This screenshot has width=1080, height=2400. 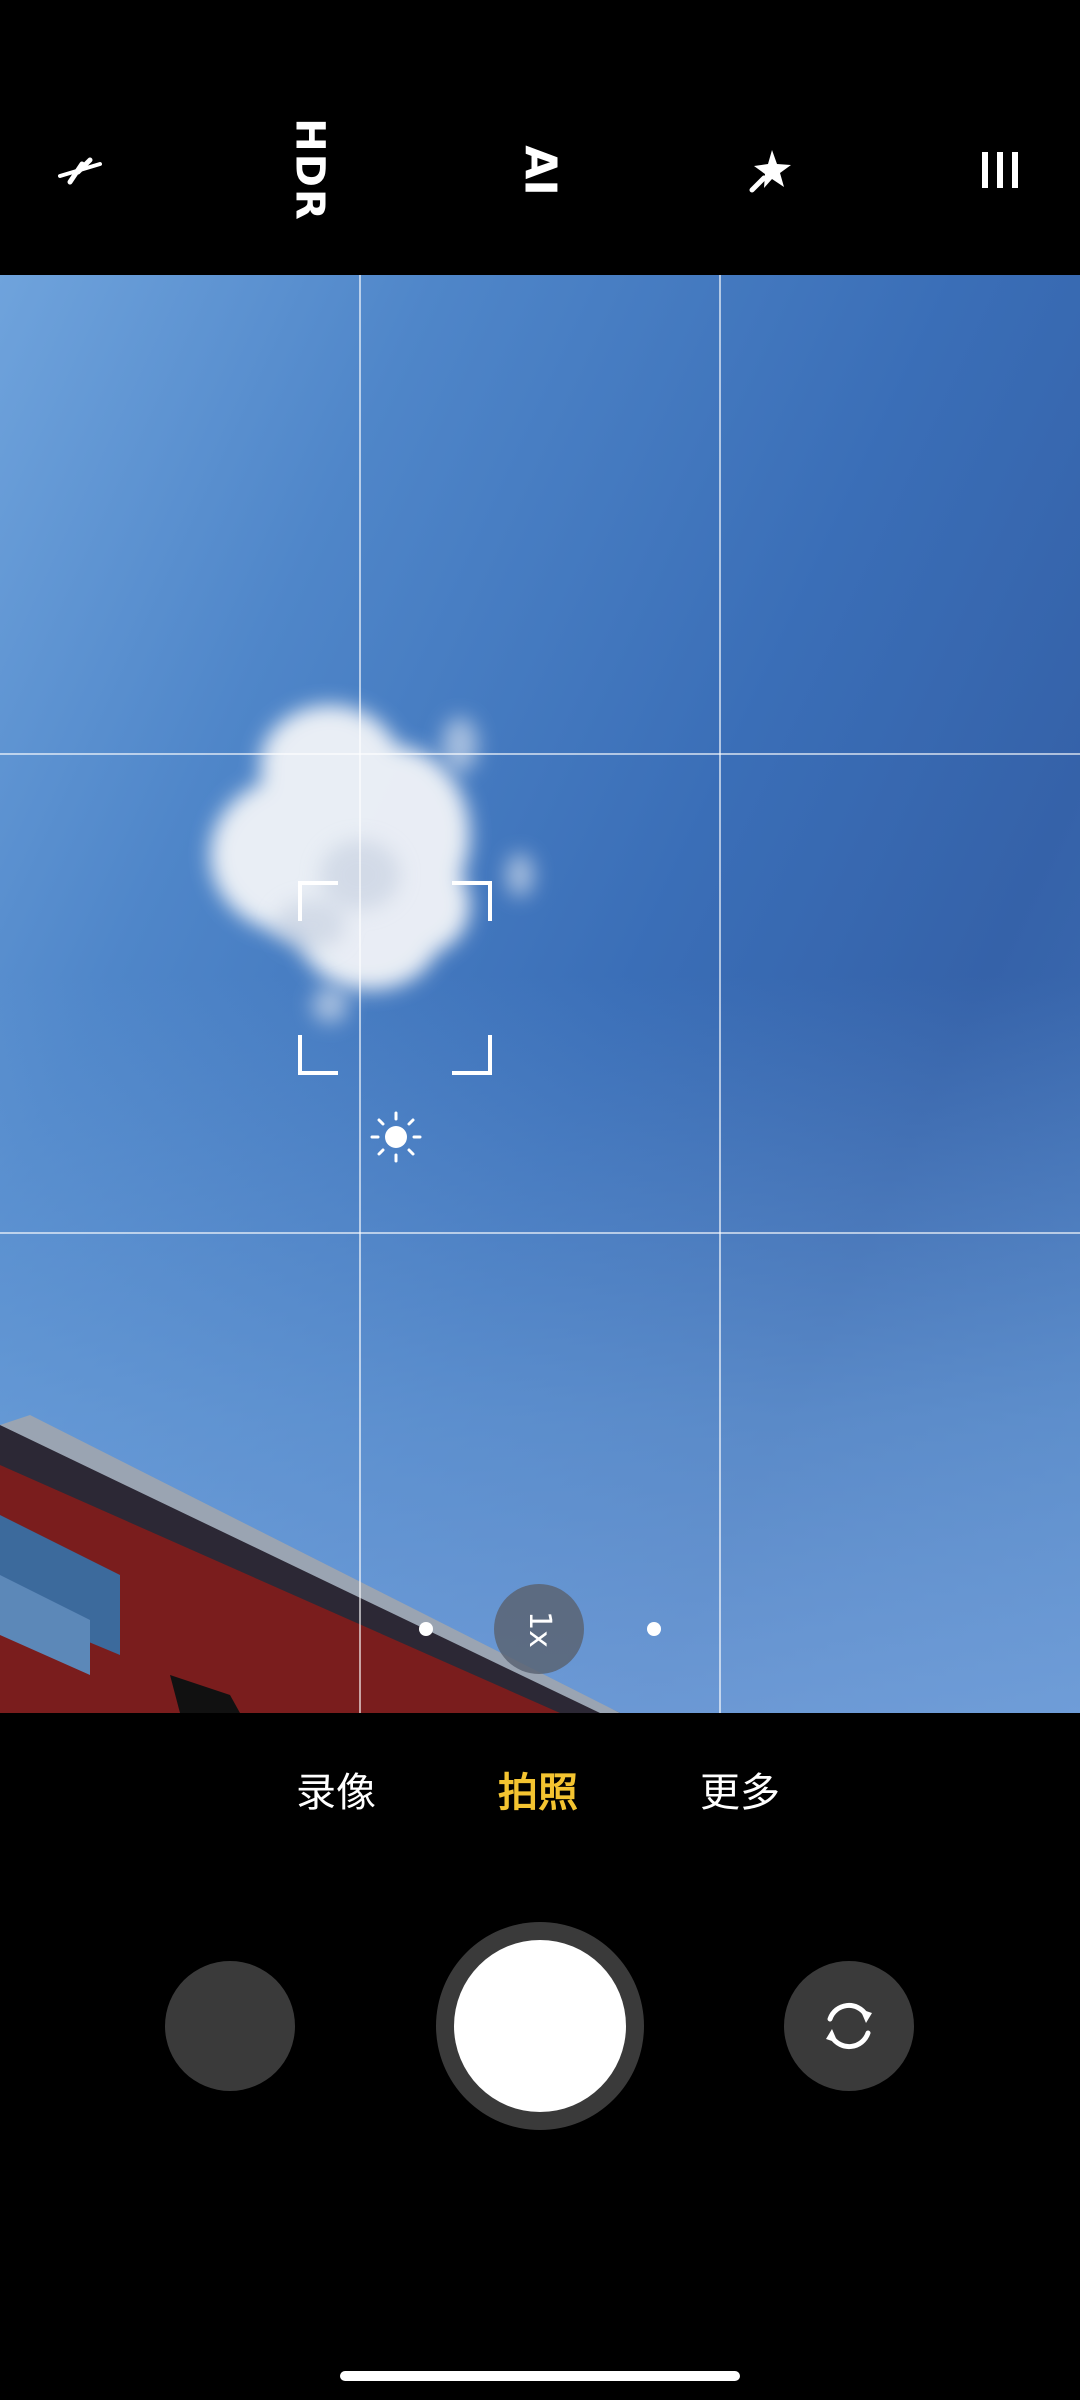 I want to click on gallery-thumbnail-button, so click(x=230, y=2026).